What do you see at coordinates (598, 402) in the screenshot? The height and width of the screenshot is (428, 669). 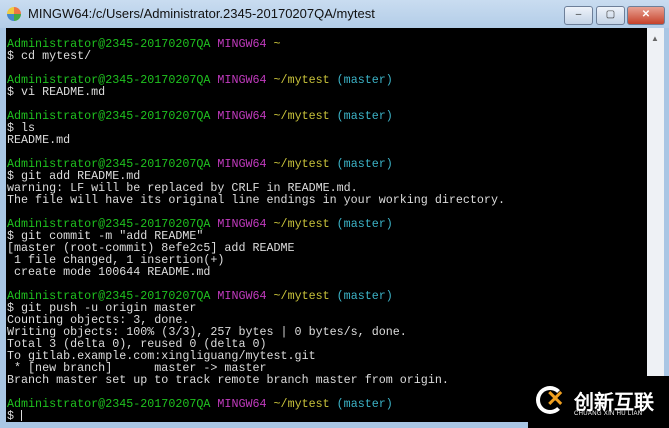 I see `watermark-logo: ✕ 创新互联 CHUANG XIN HU LIAN` at bounding box center [598, 402].